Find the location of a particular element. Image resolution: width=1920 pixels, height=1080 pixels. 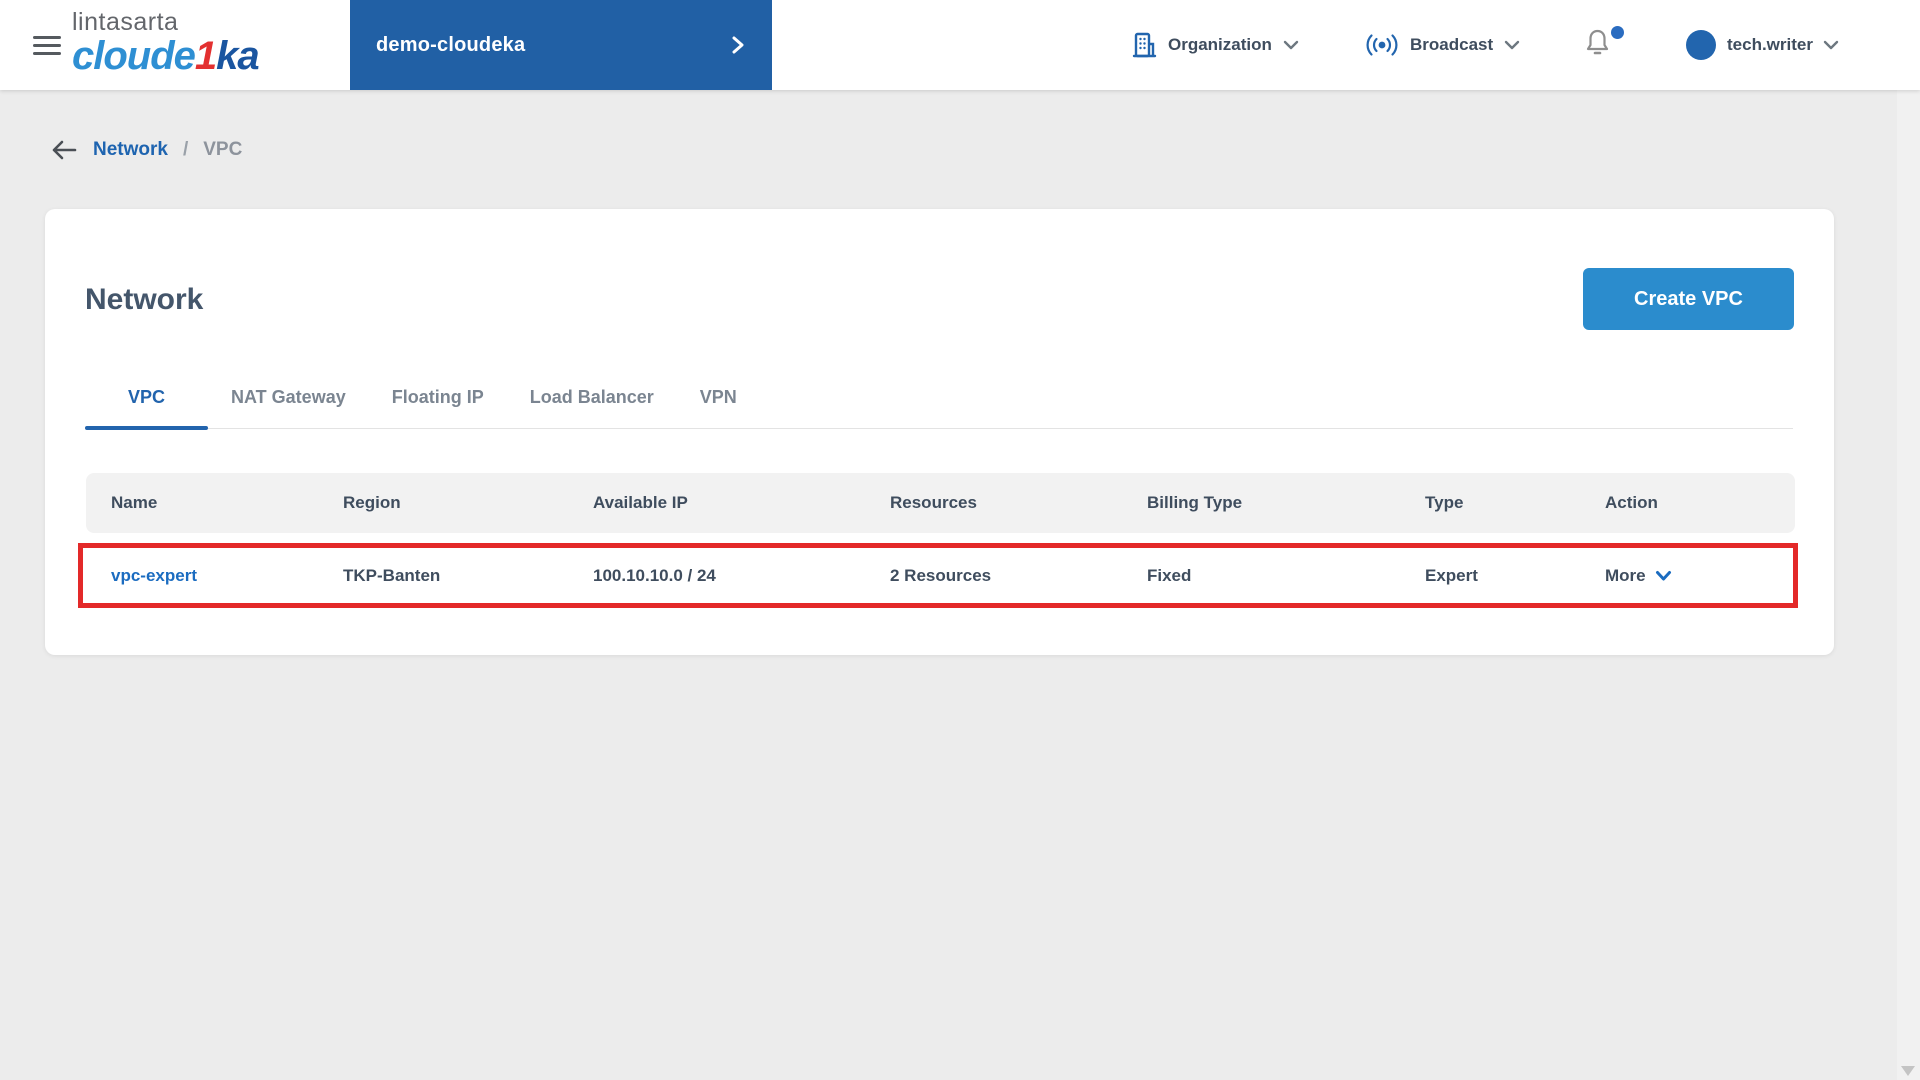

vertical-scrollbar is located at coordinates (1908, 540).